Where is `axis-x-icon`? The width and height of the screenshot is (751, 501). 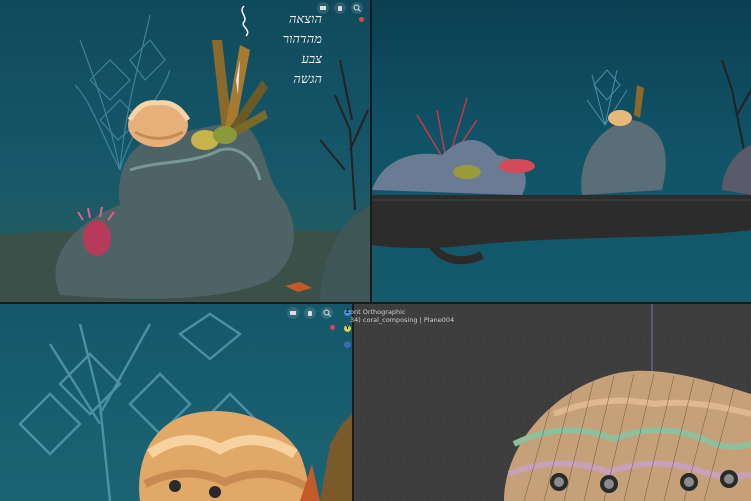
axis-x-icon is located at coordinates (347, 344).